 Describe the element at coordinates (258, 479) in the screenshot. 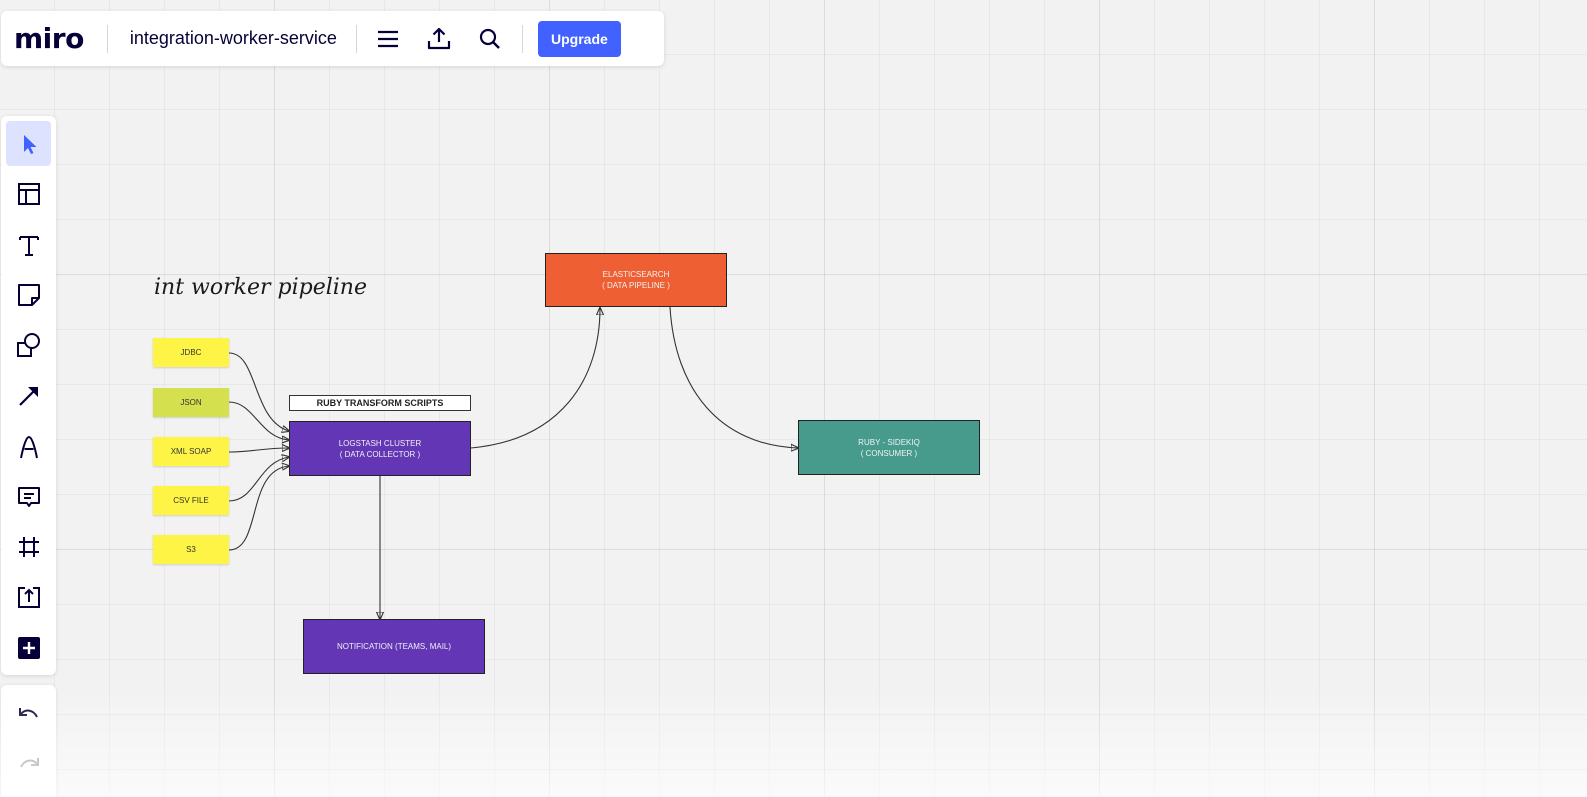

I see `connector-csv-file` at that location.